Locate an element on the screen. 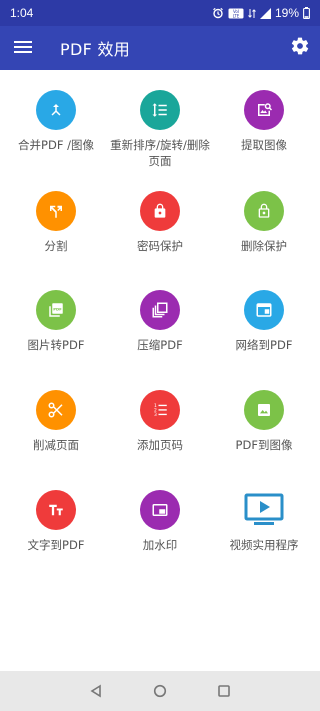  page-number-icon: 123 is located at coordinates (160, 410).